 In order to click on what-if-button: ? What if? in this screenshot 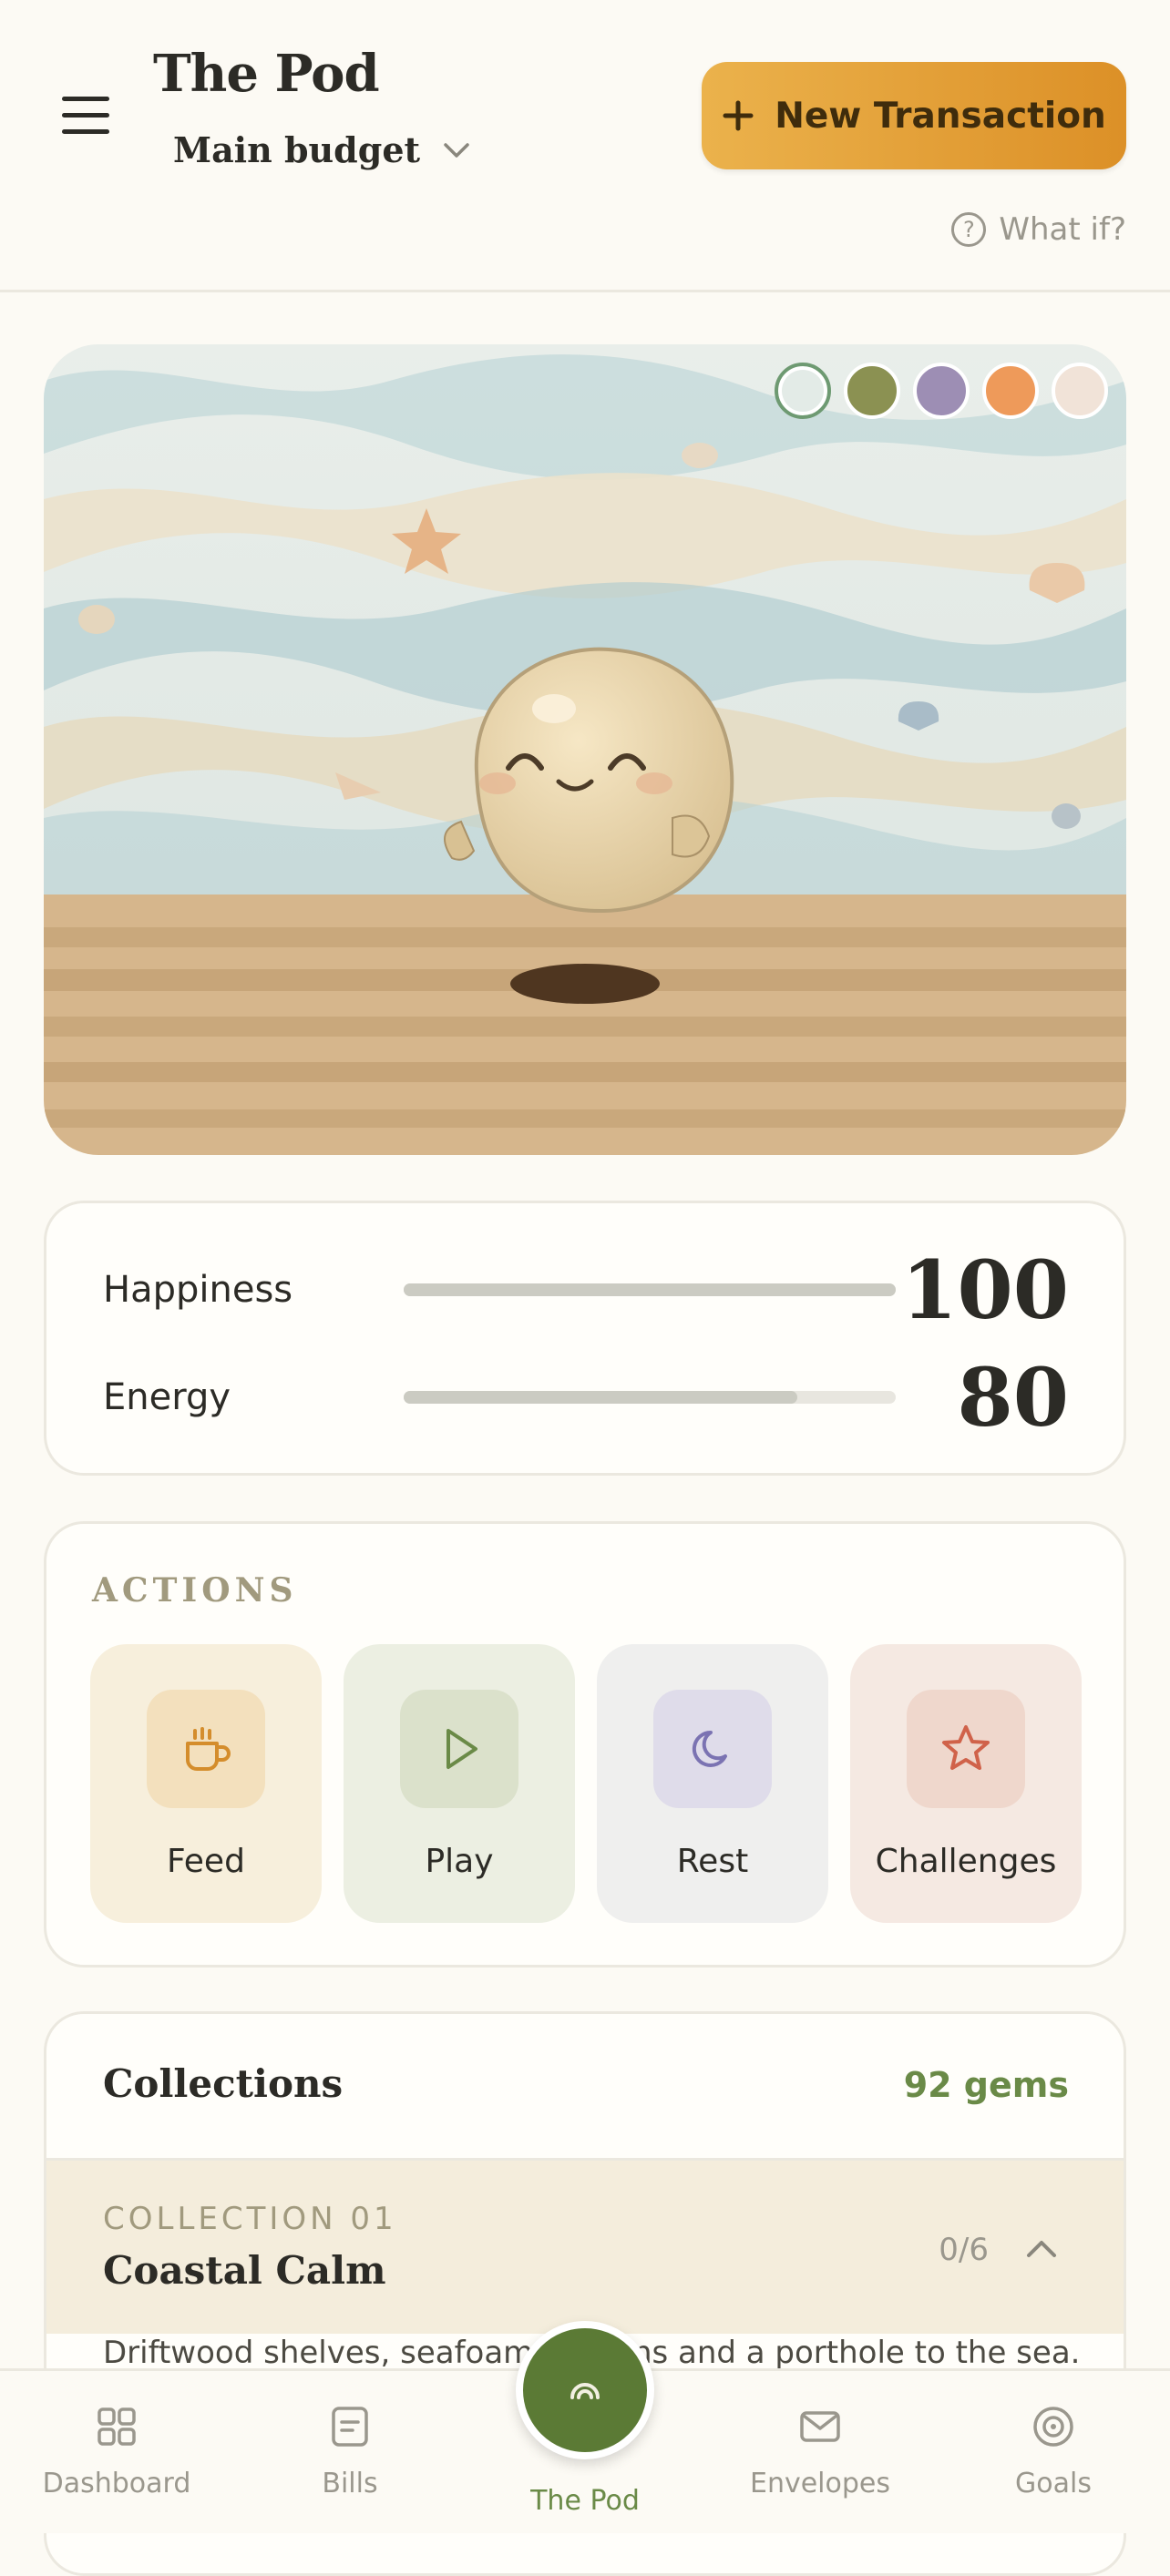, I will do `click(1038, 230)`.